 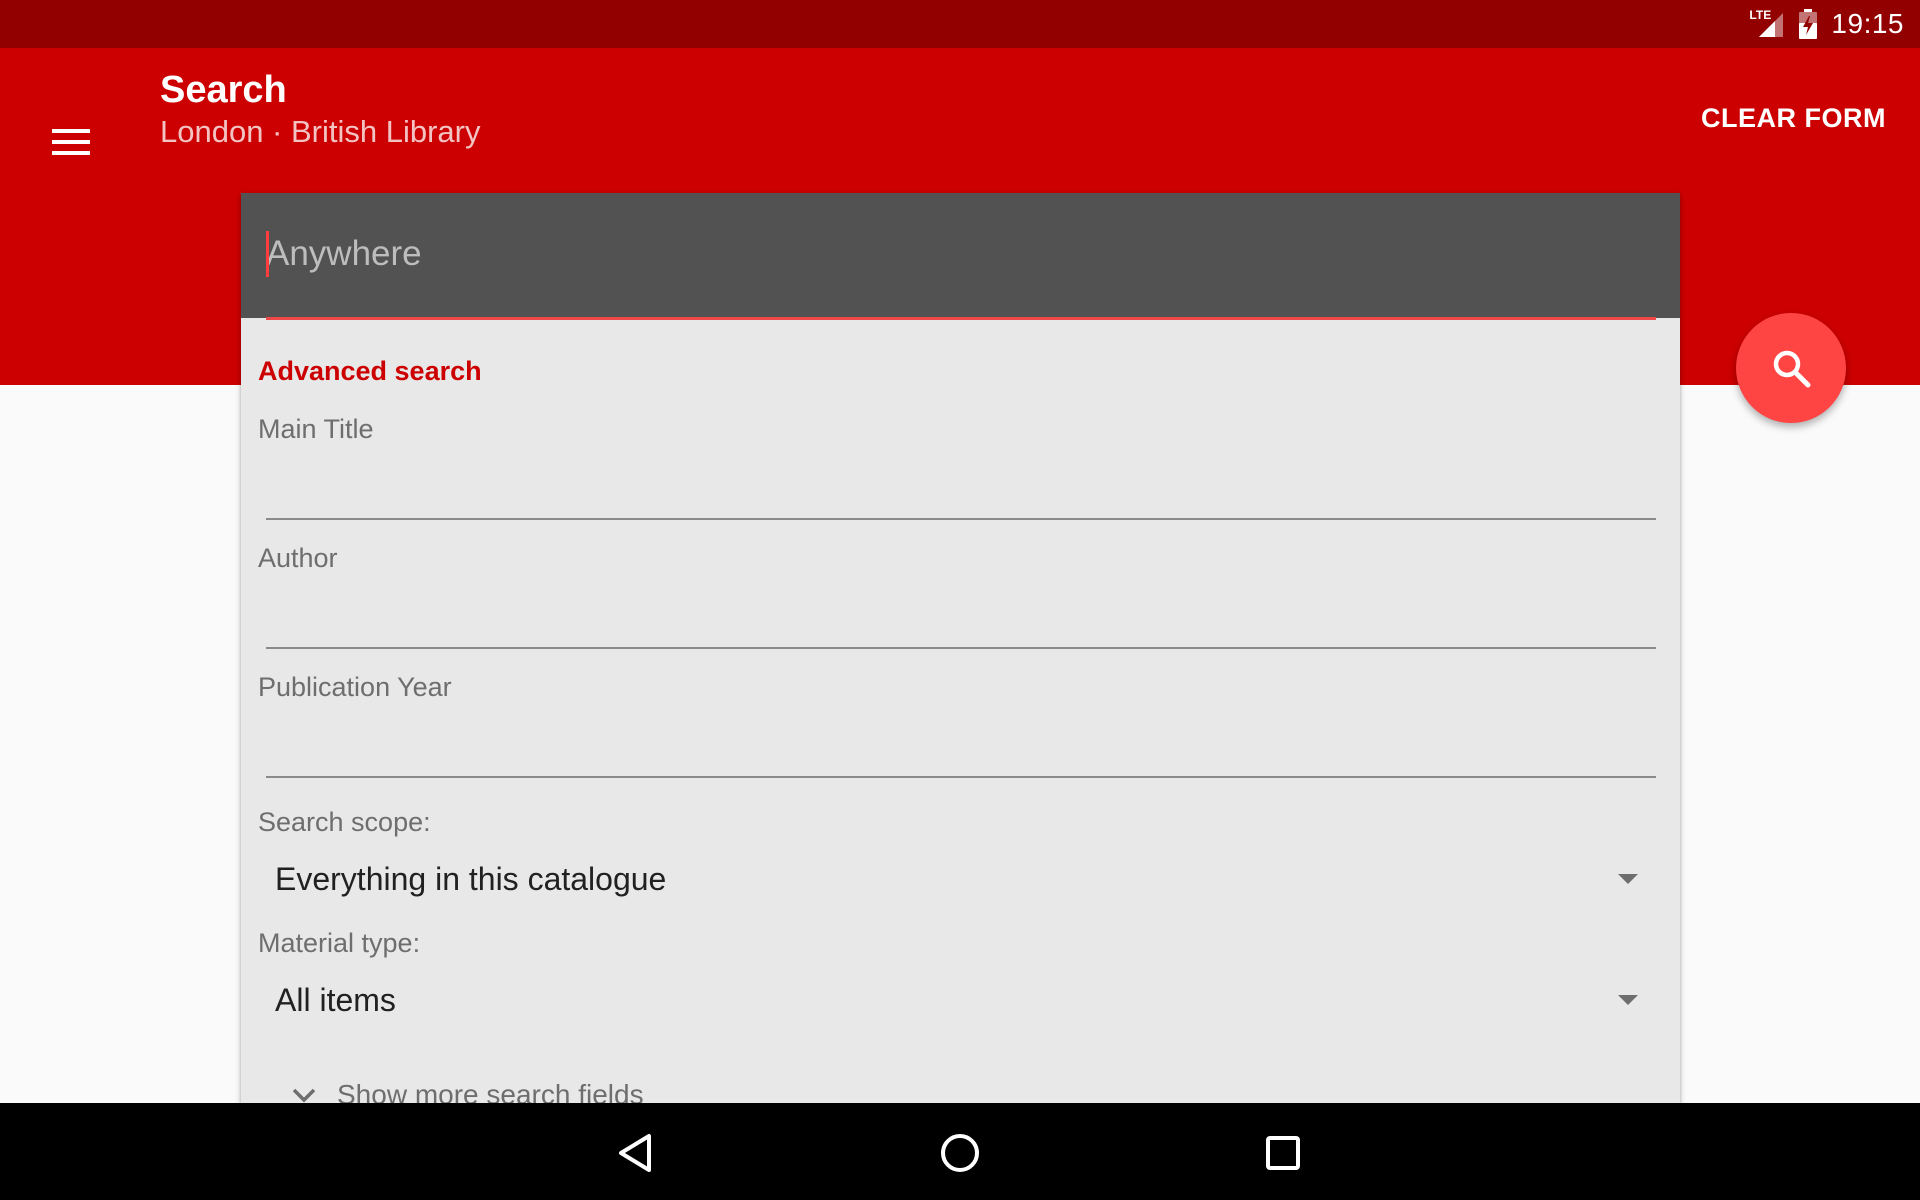 I want to click on anywhere-search-box, so click(x=960, y=256).